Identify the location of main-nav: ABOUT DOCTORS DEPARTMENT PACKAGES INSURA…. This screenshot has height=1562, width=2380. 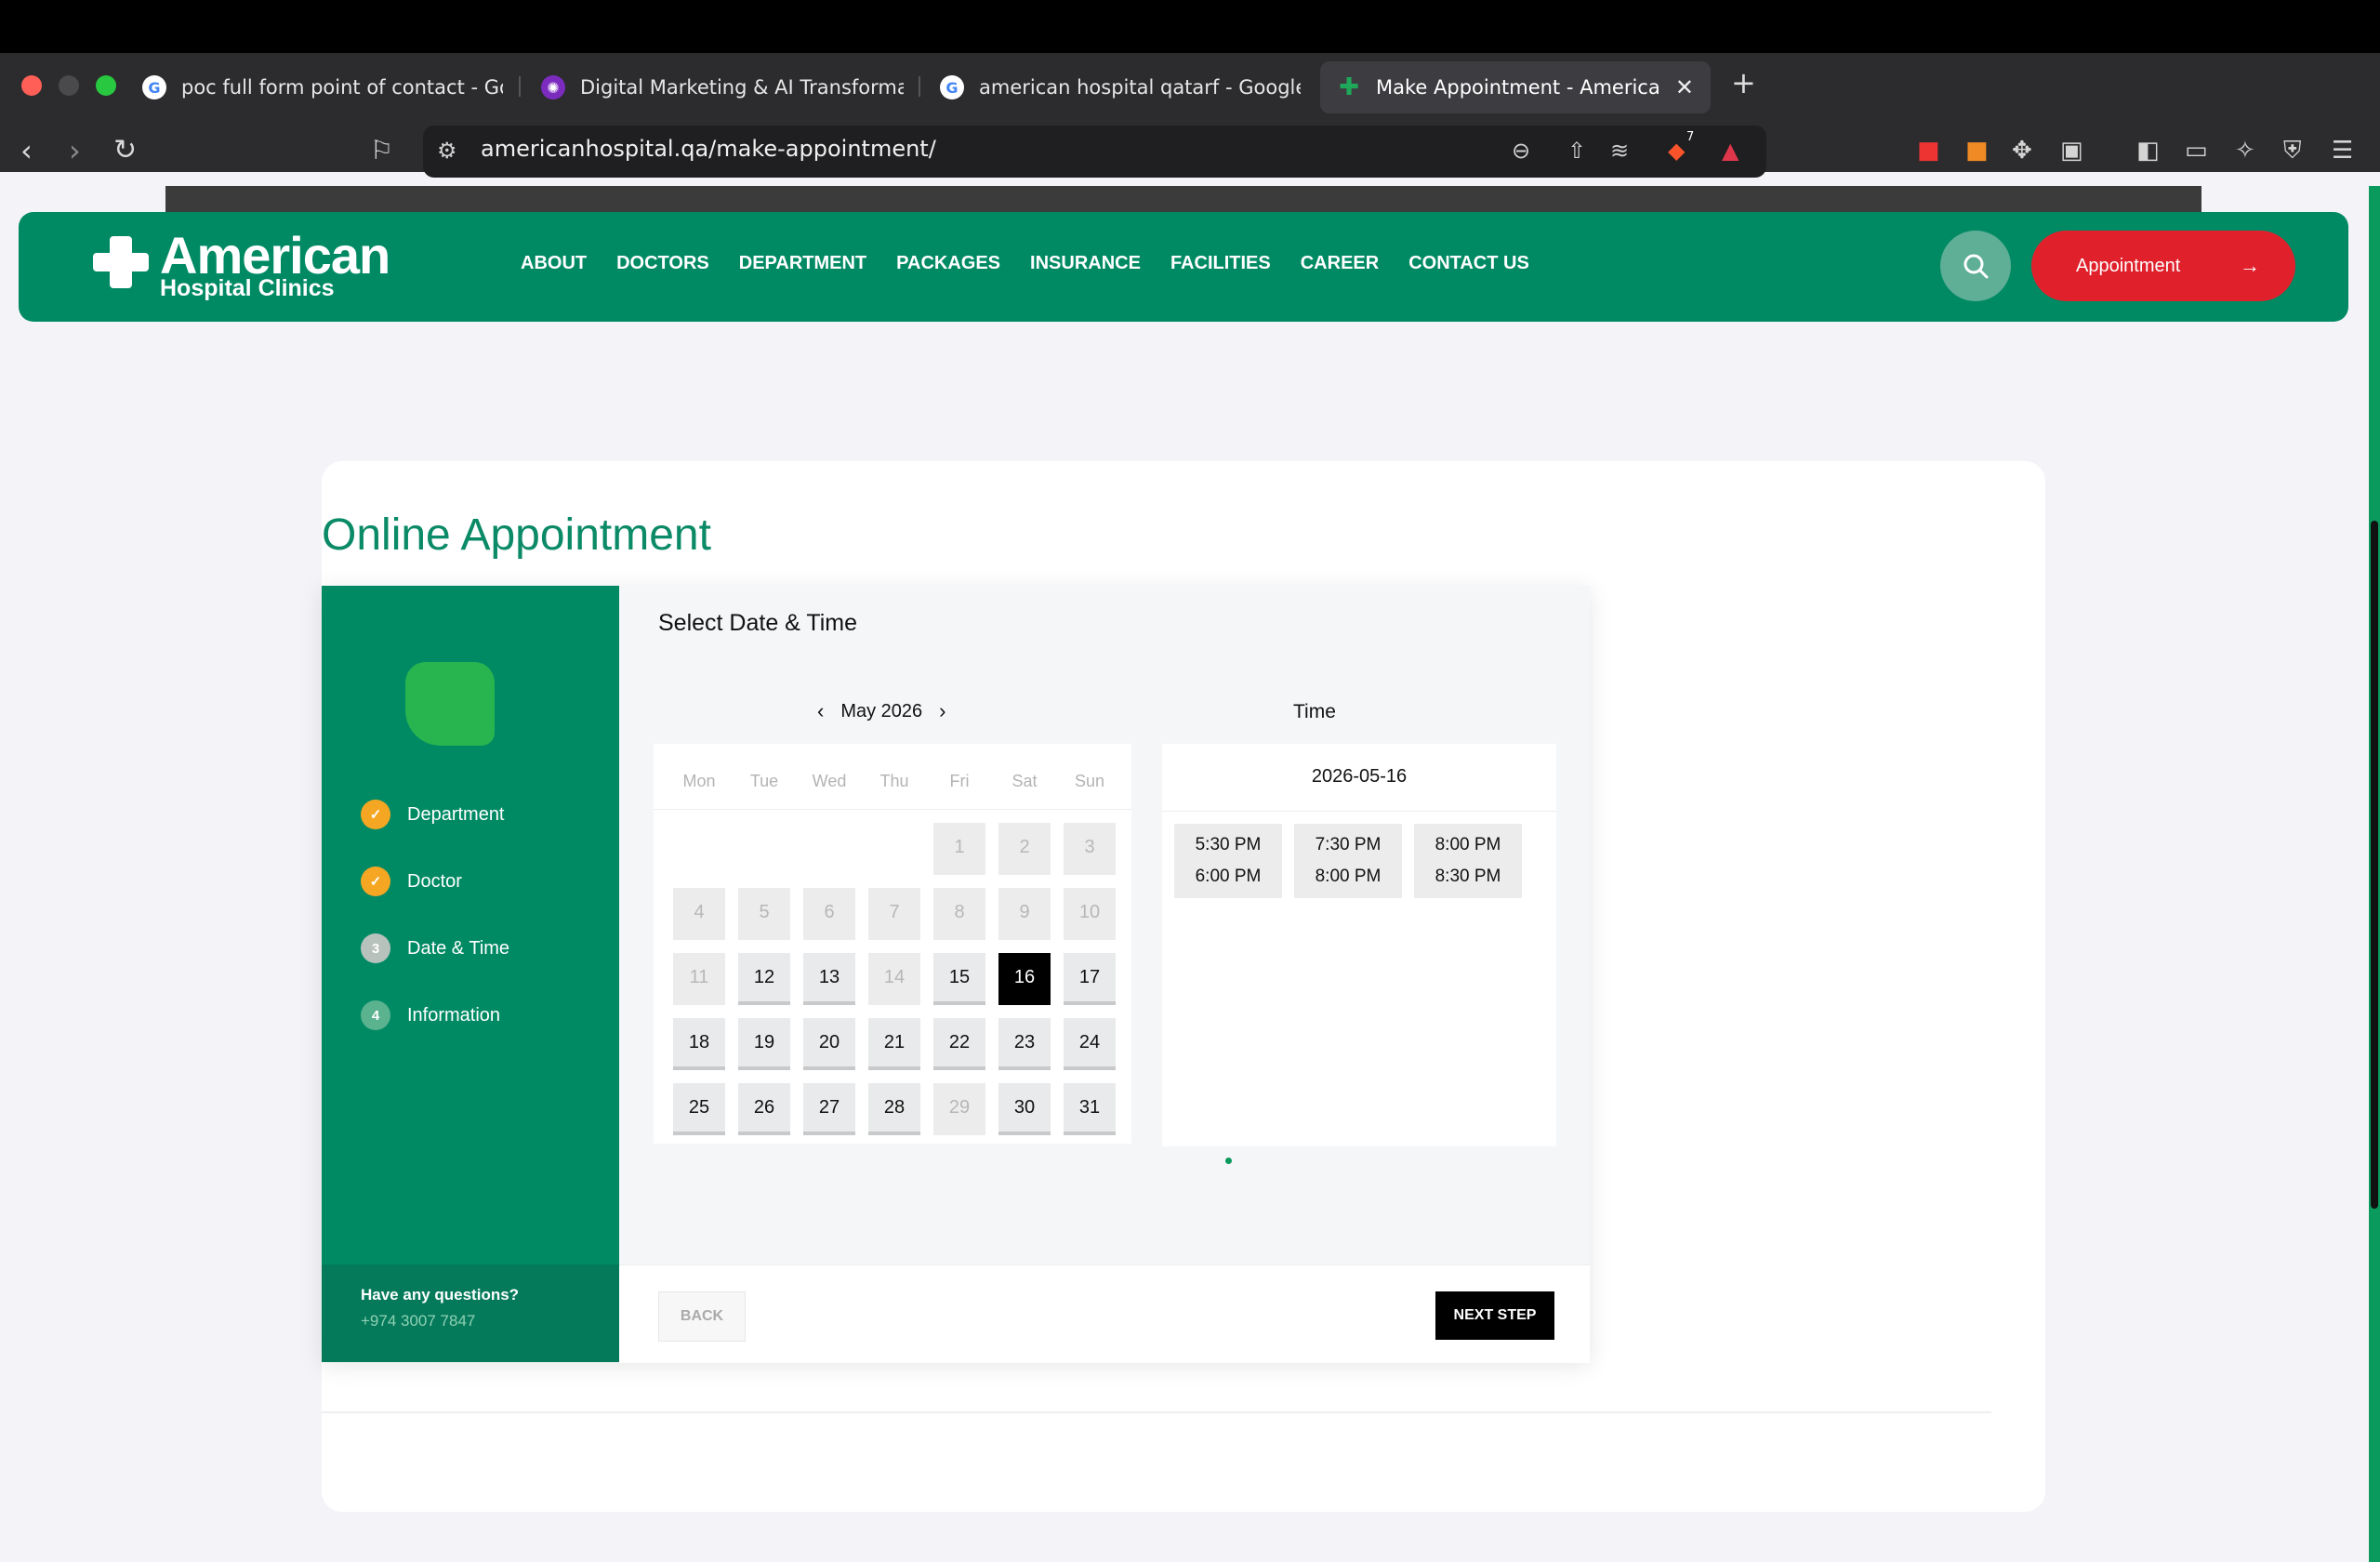
(1040, 264).